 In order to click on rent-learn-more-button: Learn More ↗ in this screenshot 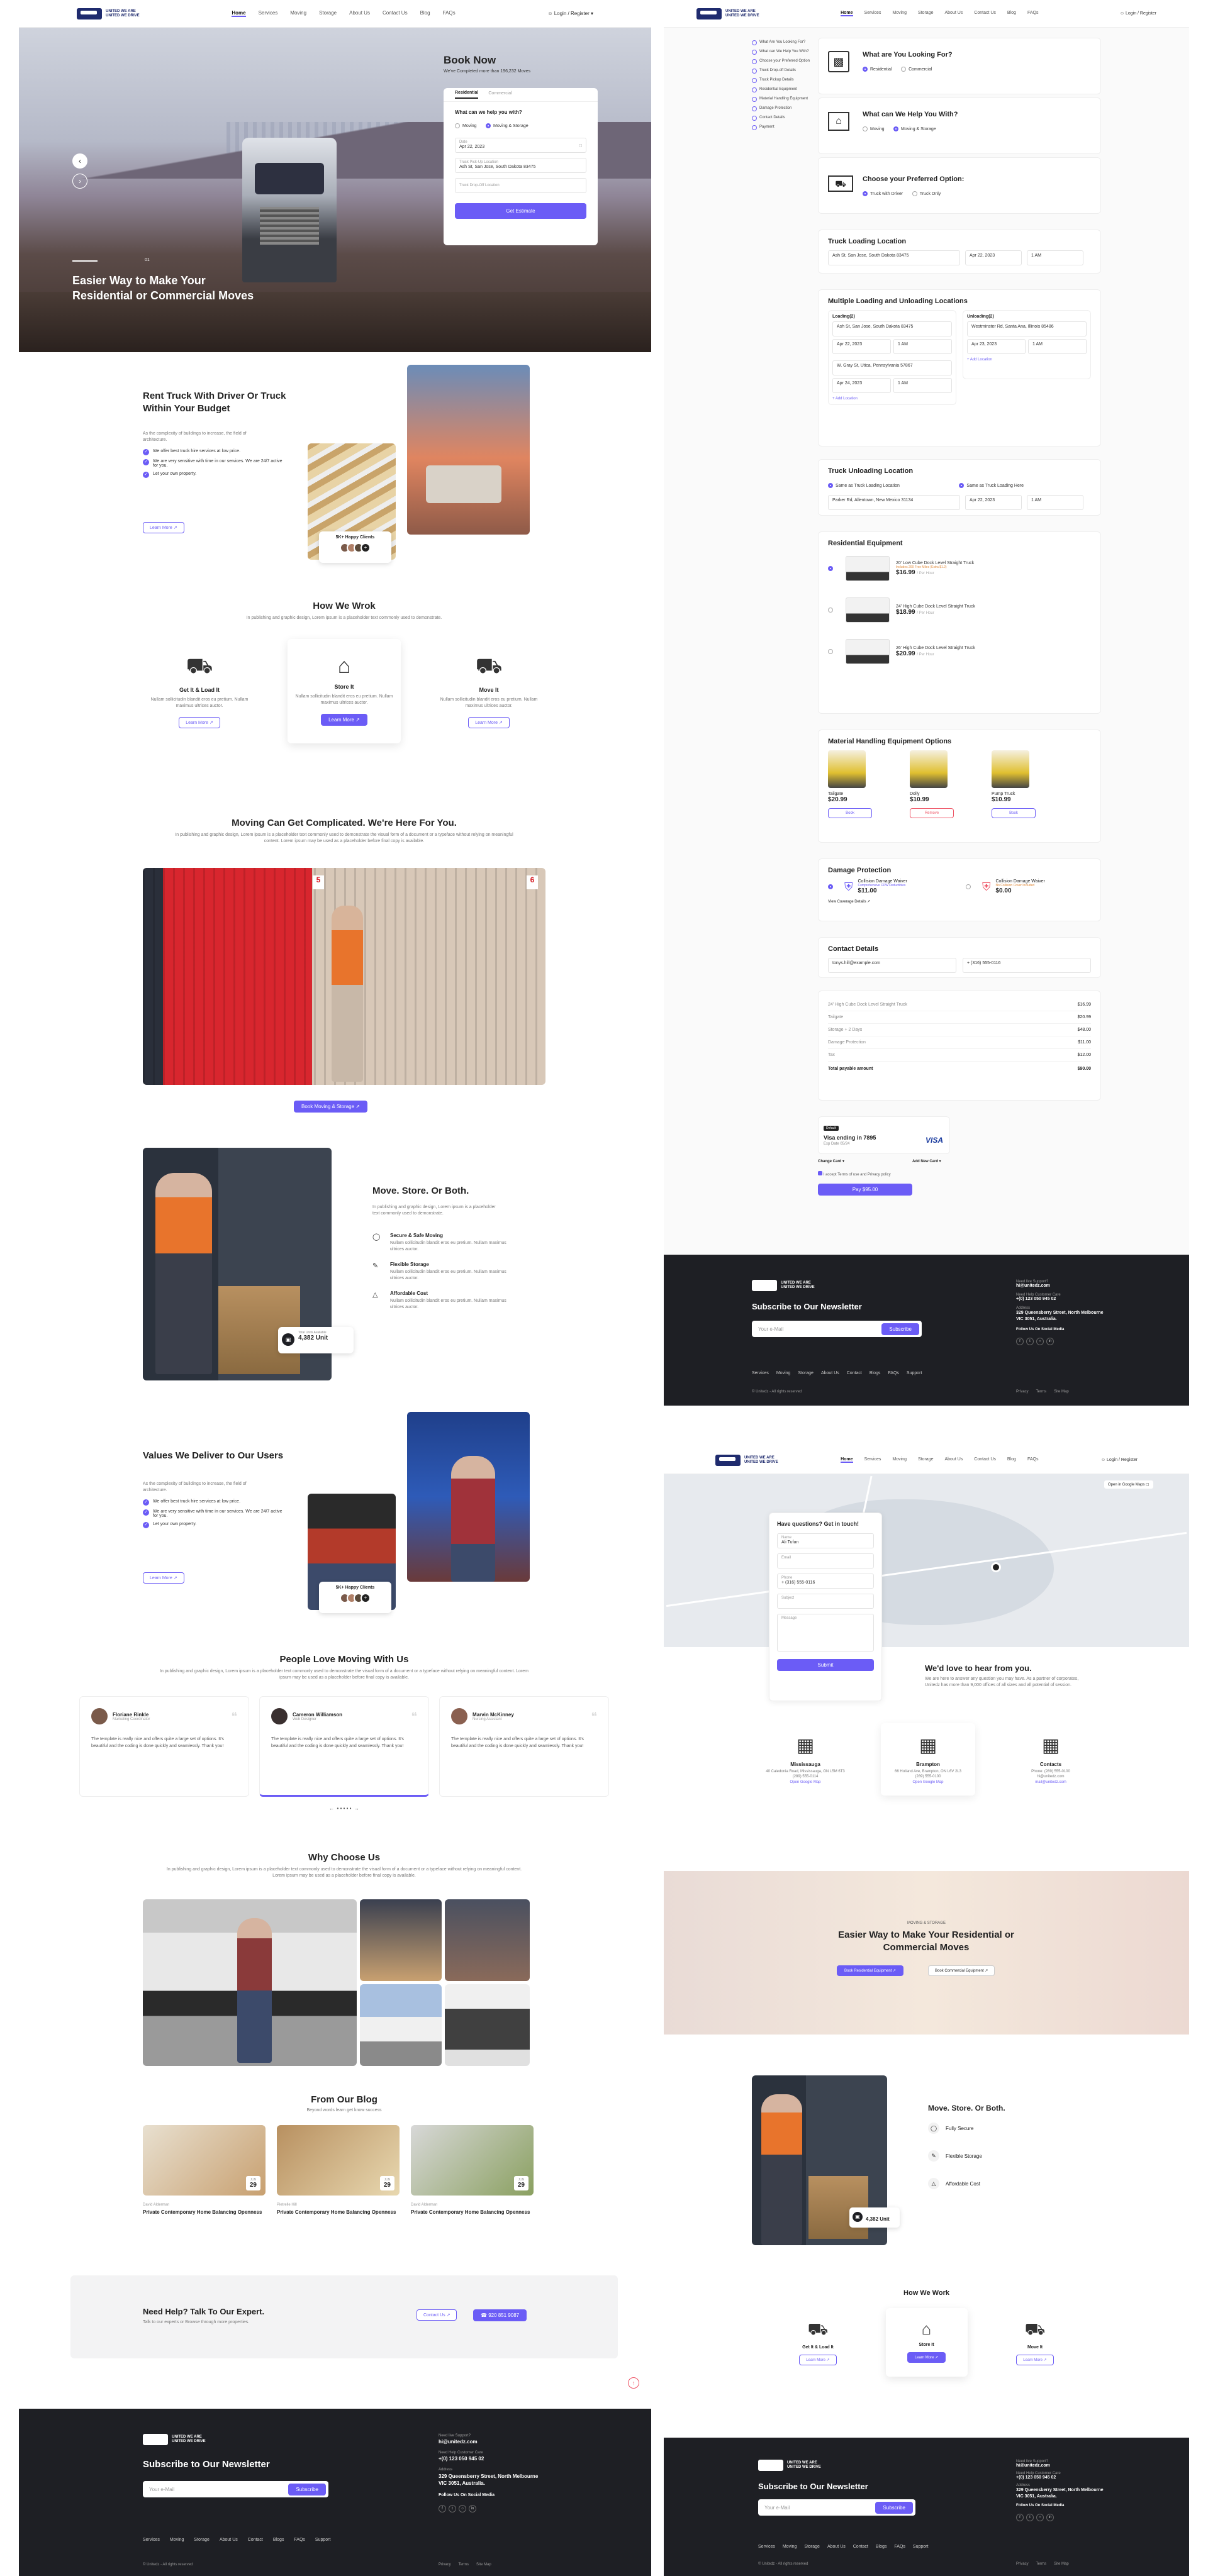, I will do `click(163, 527)`.